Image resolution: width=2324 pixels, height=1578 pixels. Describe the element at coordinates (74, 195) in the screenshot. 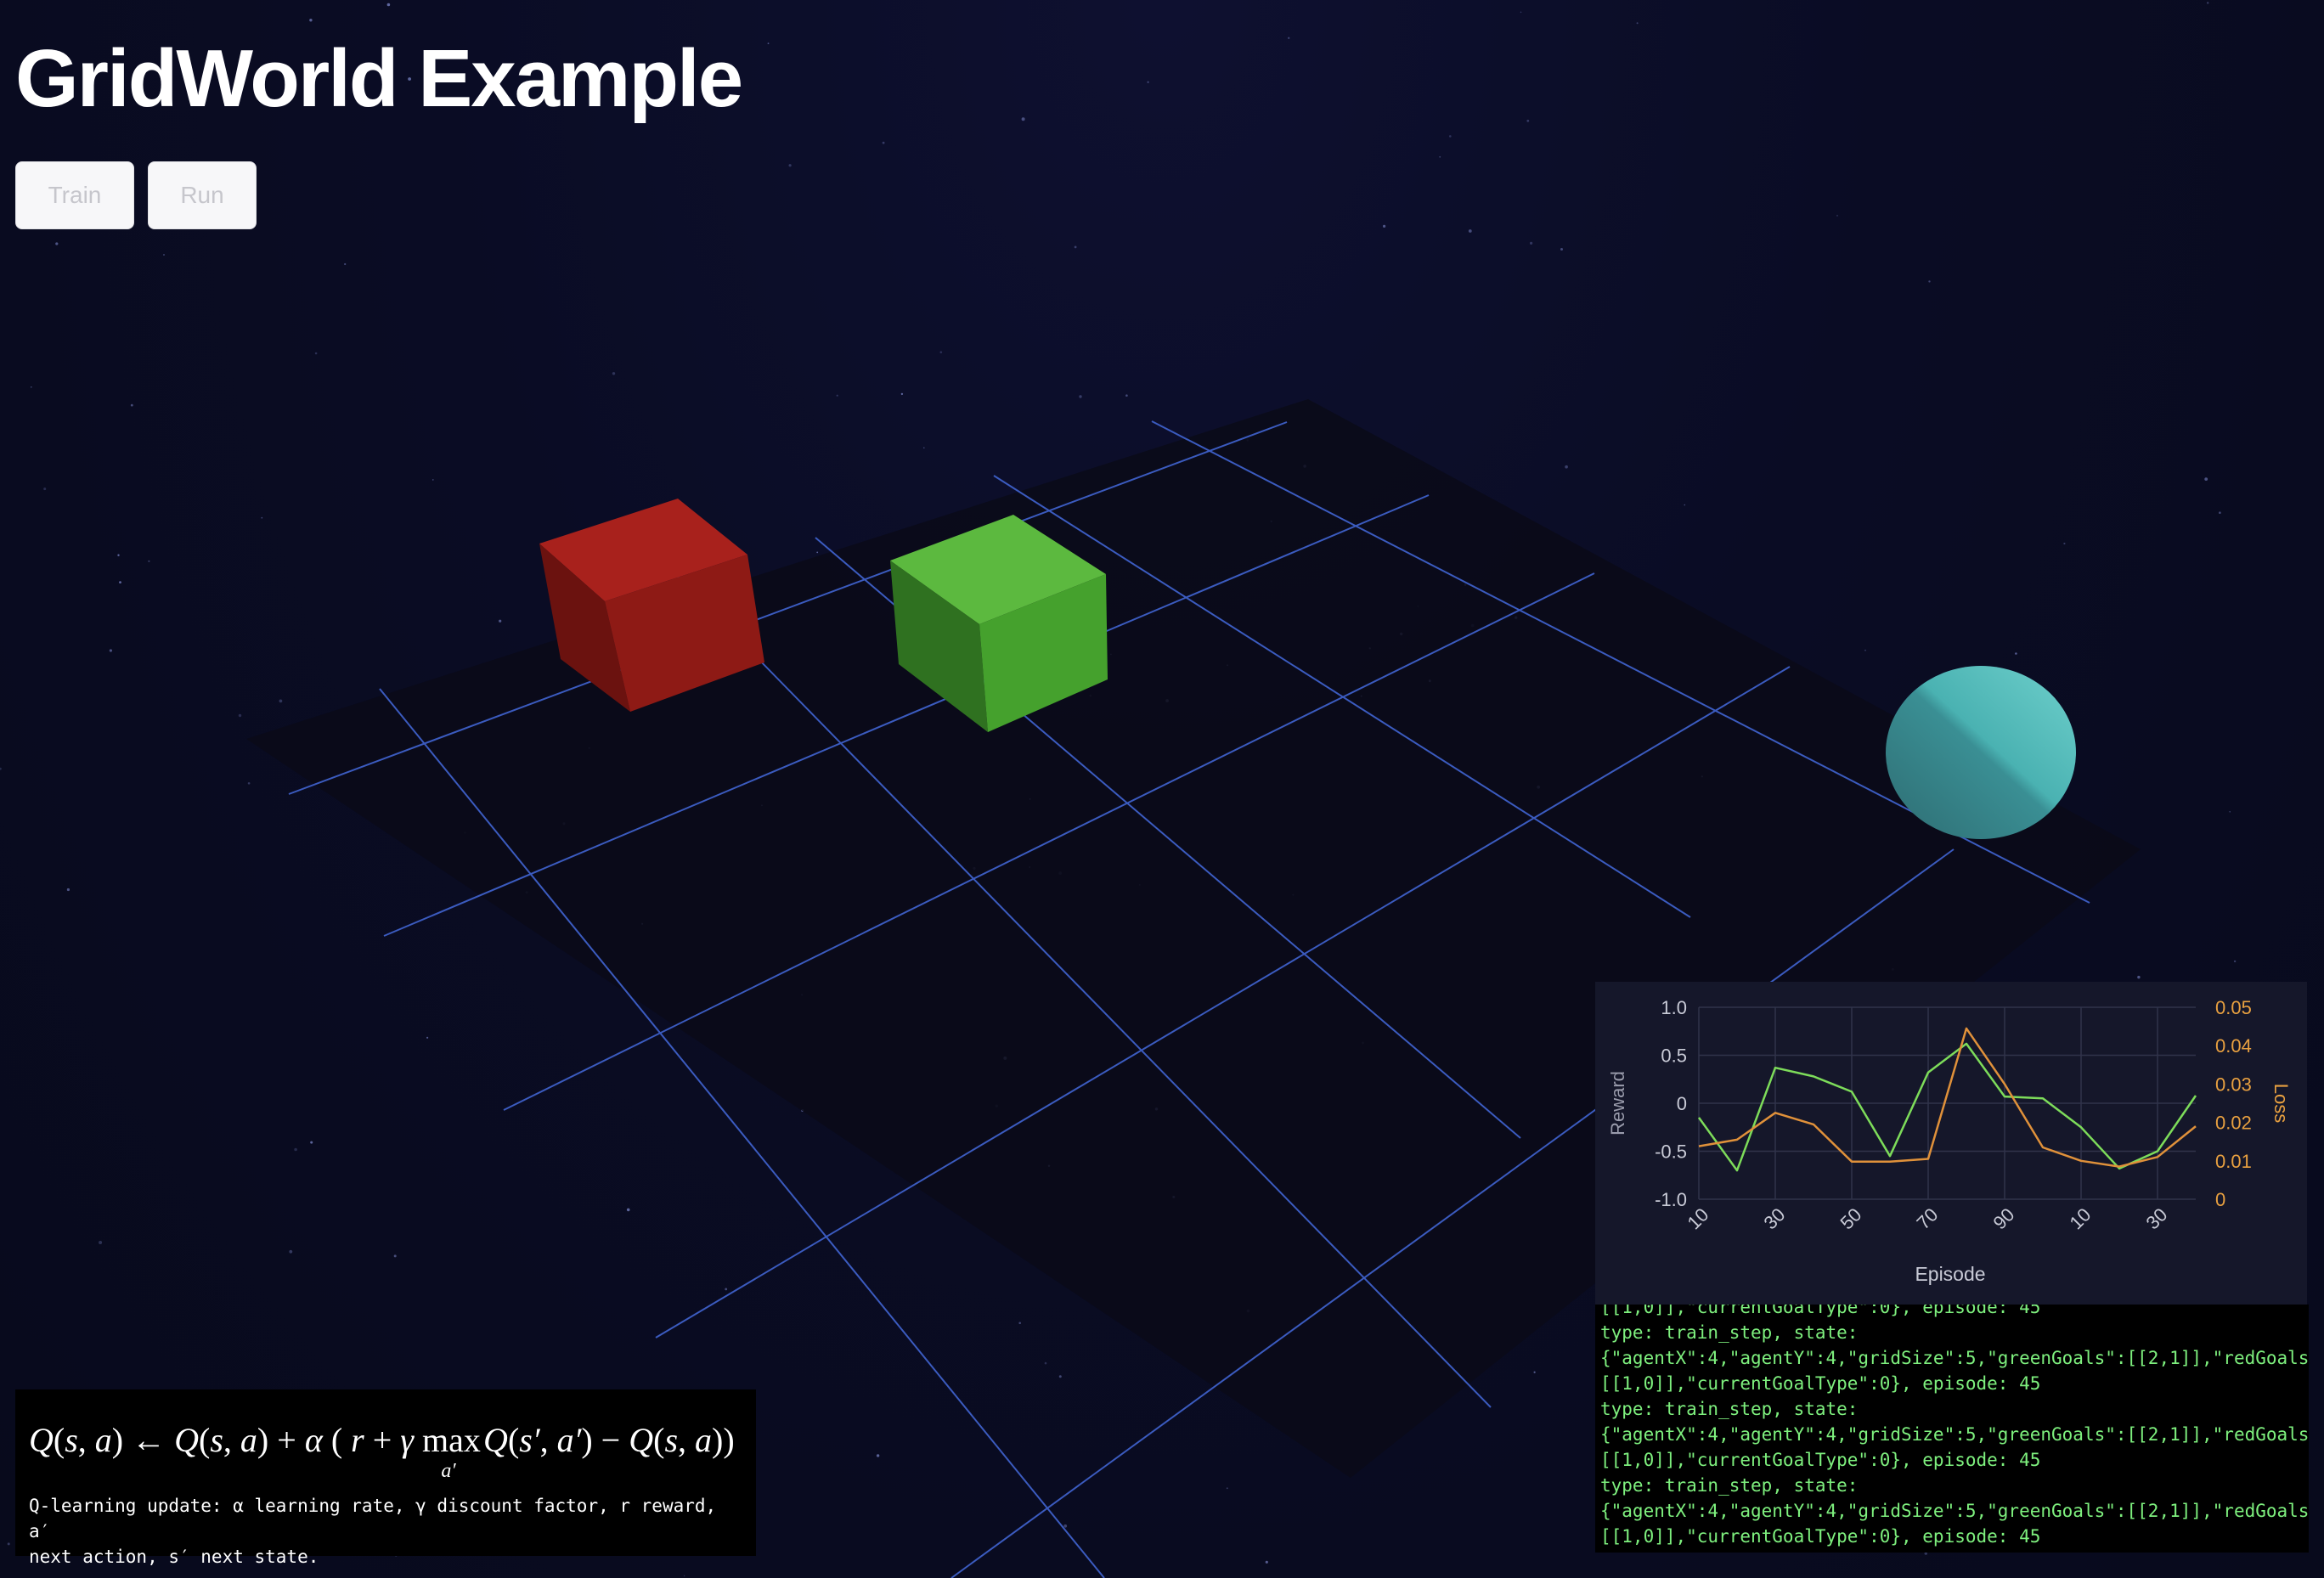

I see `train-button: Train` at that location.